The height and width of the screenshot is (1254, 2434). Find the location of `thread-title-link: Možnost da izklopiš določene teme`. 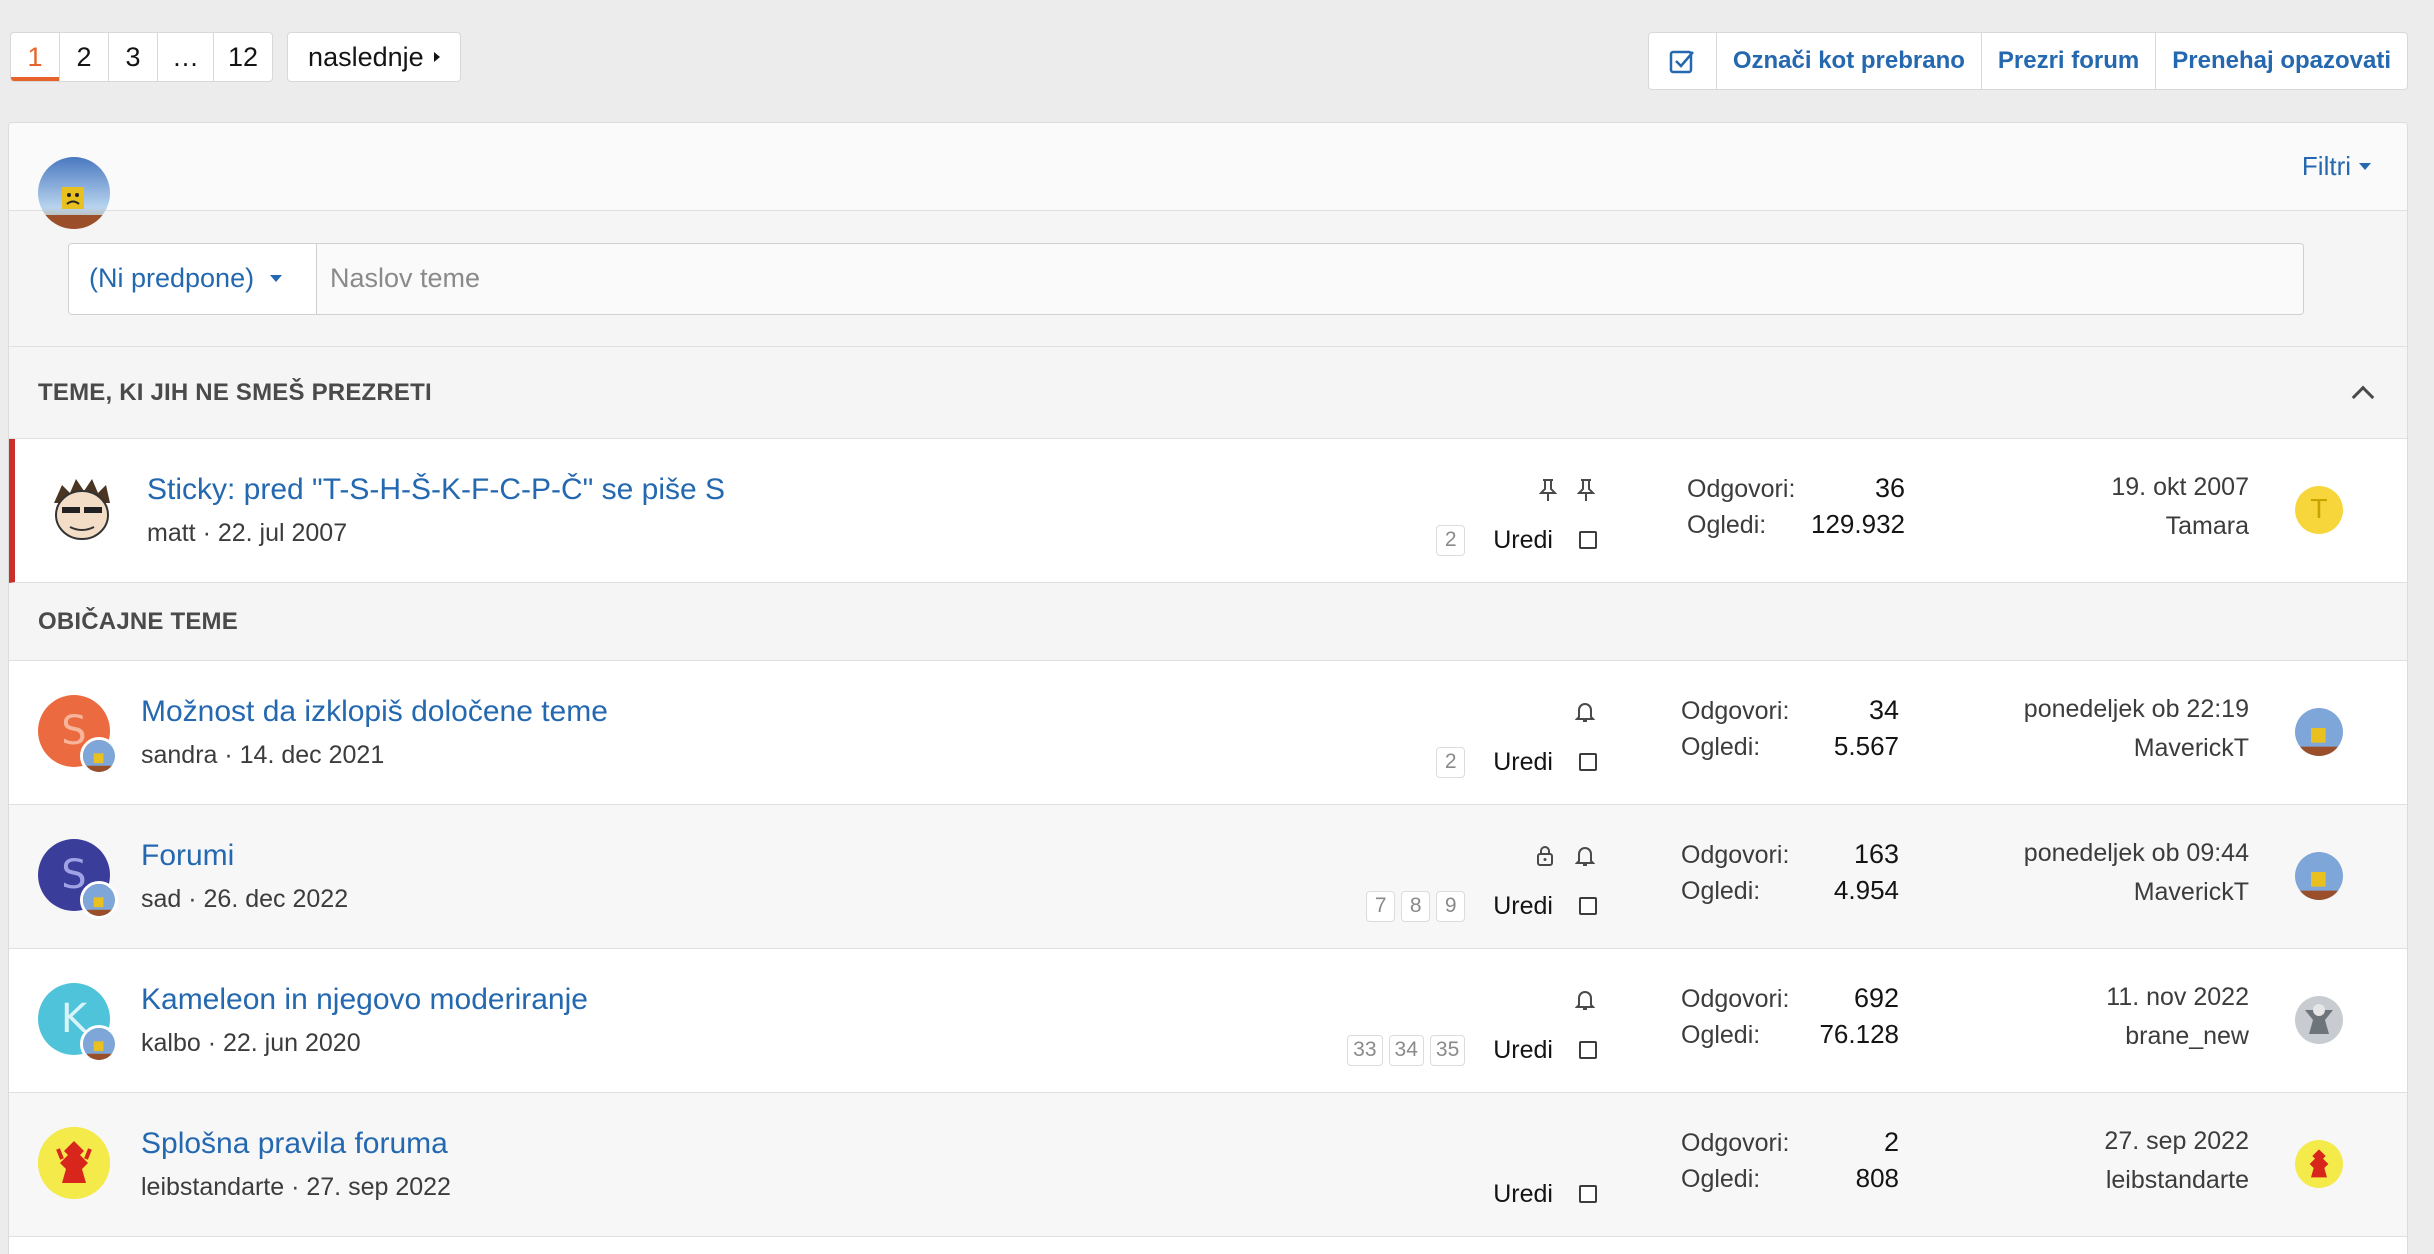

thread-title-link: Možnost da izklopiš določene teme is located at coordinates (374, 712).